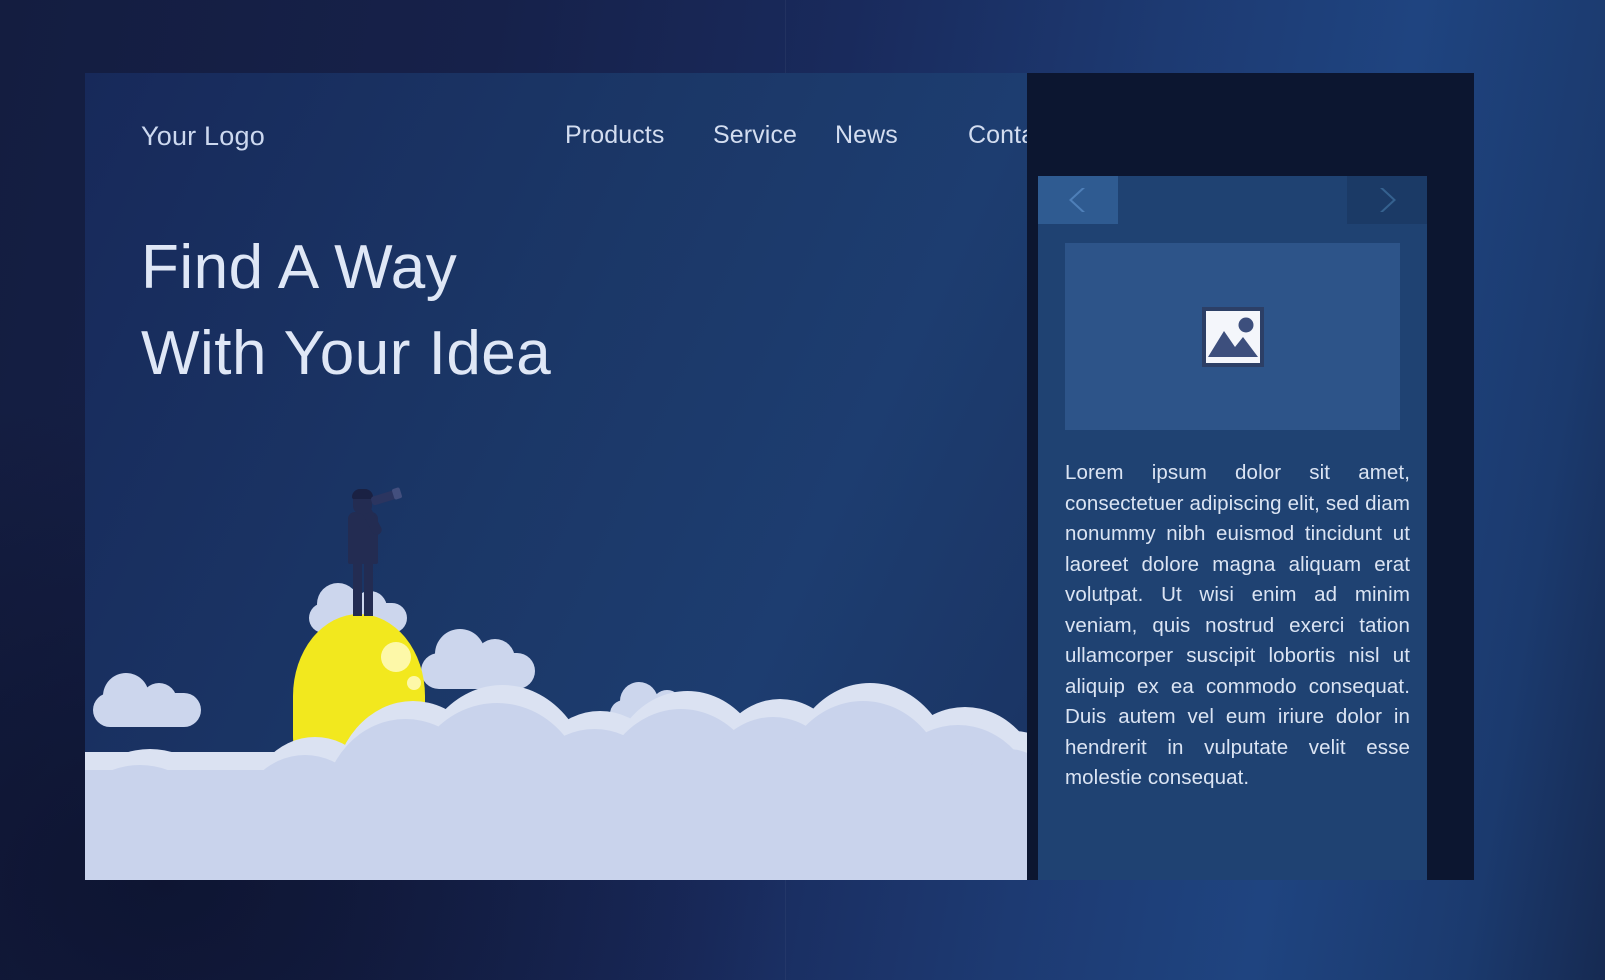  Describe the element at coordinates (346, 353) in the screenshot. I see `headline-line-2: With Your Idea` at that location.